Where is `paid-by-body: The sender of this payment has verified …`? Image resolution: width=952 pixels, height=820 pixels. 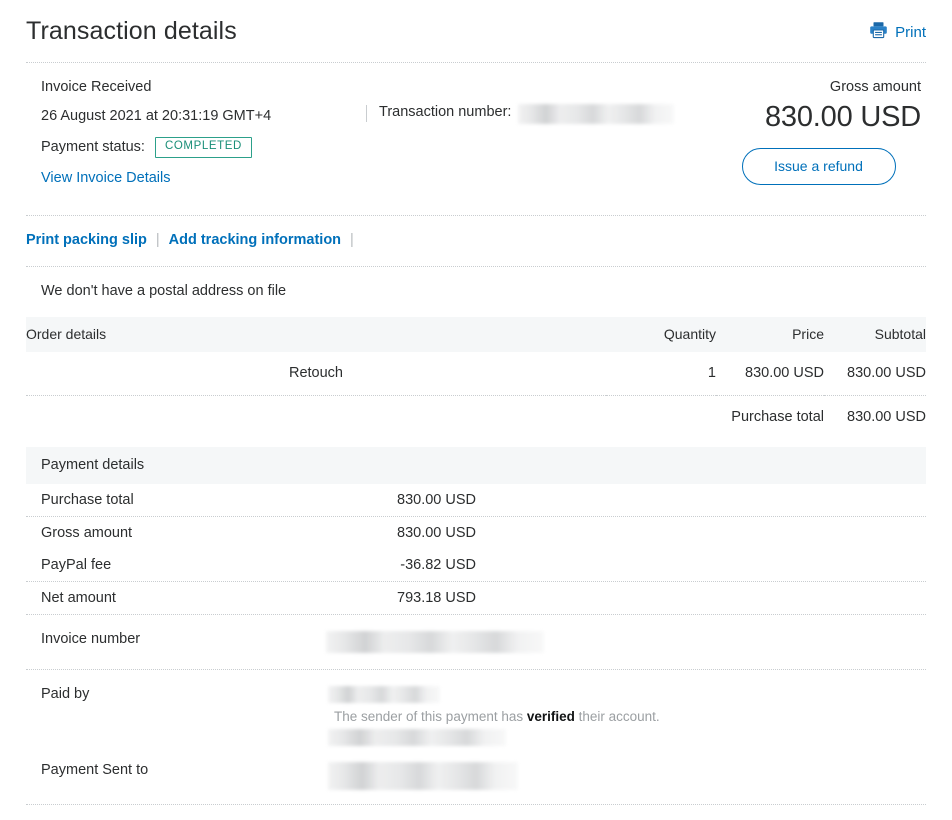 paid-by-body: The sender of this payment has verified … is located at coordinates (626, 715).